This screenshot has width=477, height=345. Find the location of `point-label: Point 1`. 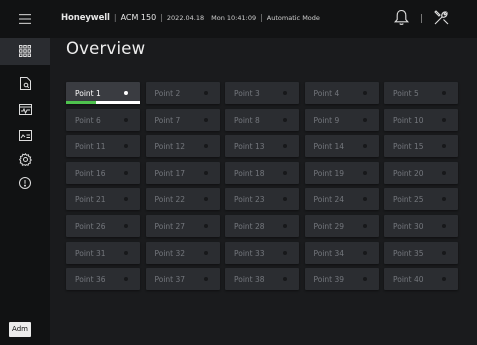

point-label: Point 1 is located at coordinates (88, 93).